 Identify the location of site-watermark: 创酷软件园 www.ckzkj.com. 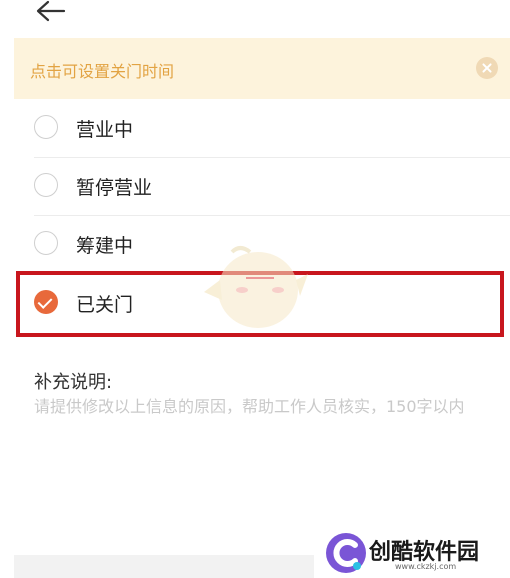
(417, 554).